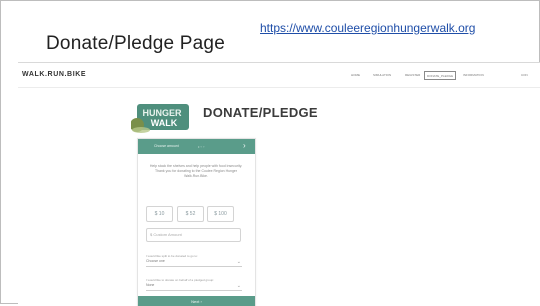 The image size is (540, 306). What do you see at coordinates (201, 146) in the screenshot?
I see `step-indicator: • ◦ ◦` at bounding box center [201, 146].